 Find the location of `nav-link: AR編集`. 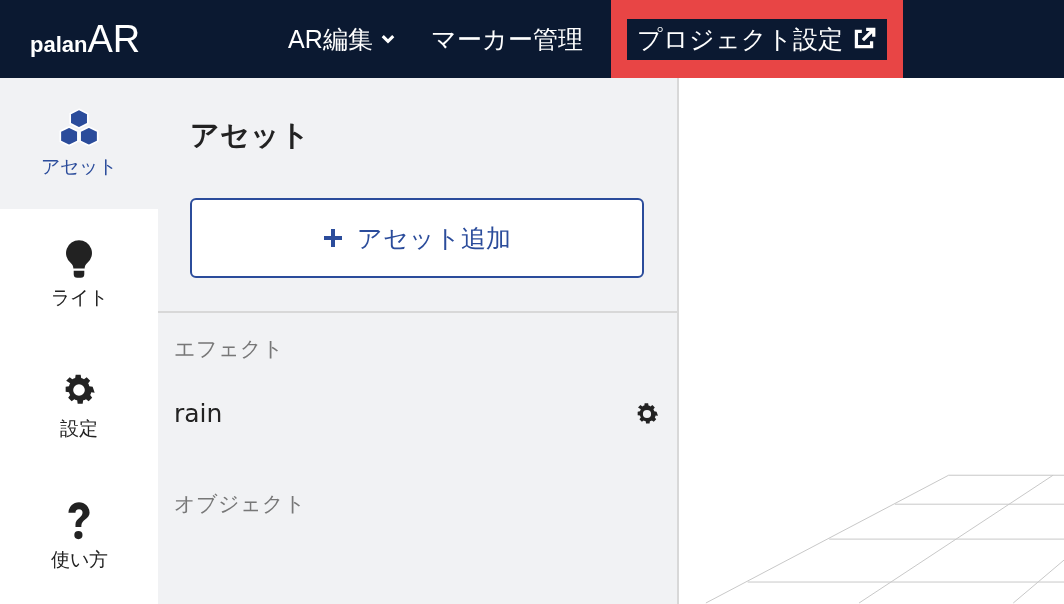

nav-link: AR編集 is located at coordinates (341, 39).